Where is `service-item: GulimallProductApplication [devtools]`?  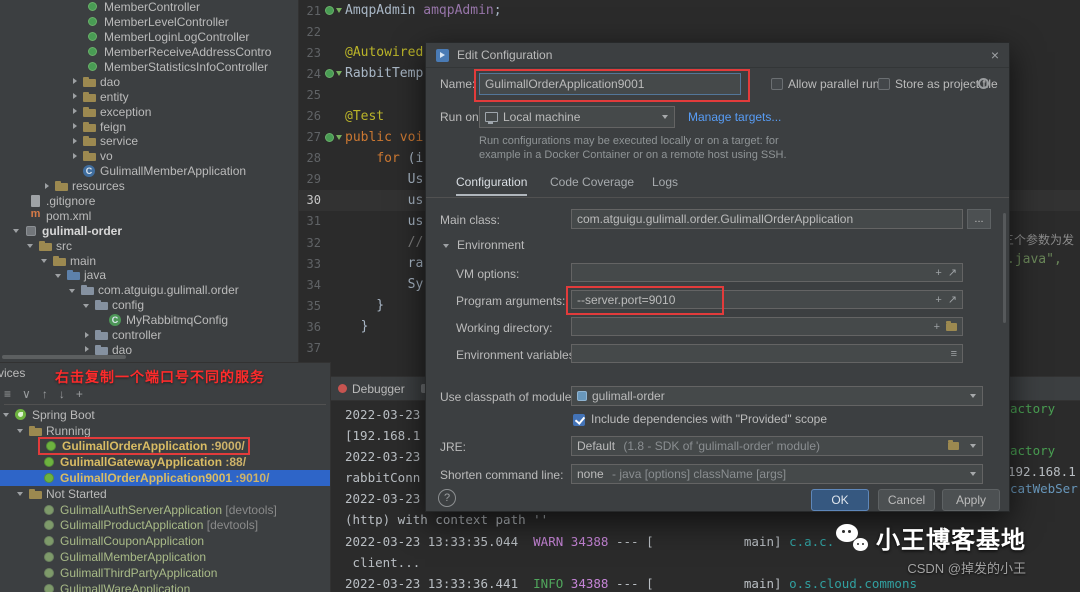 service-item: GulimallProductApplication [devtools] is located at coordinates (165, 526).